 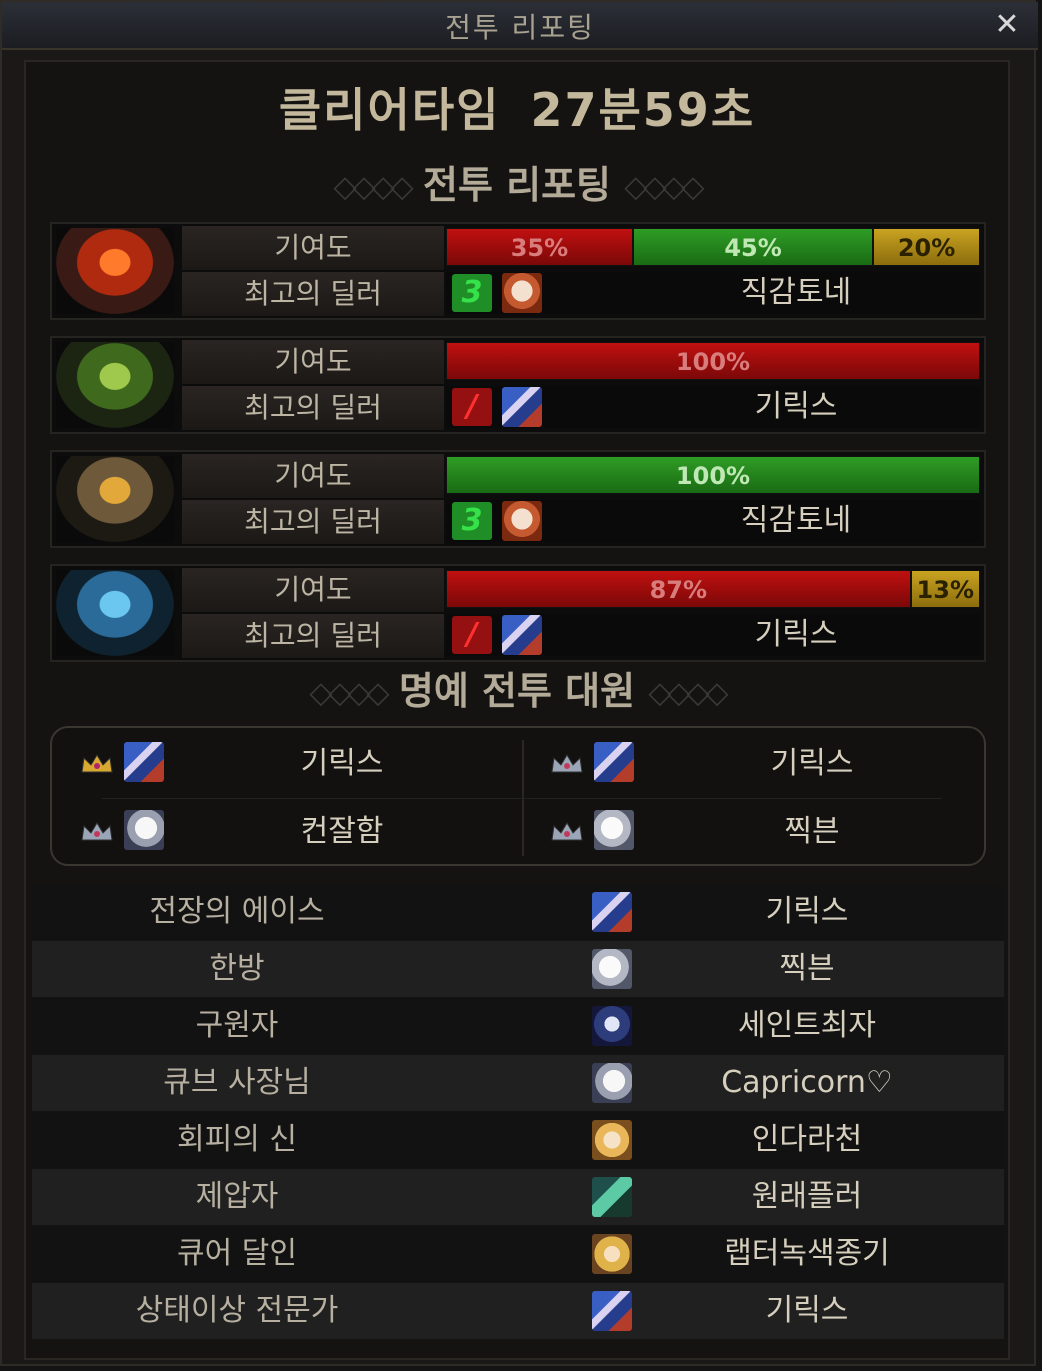 I want to click on award-recipient: 원래플러, so click(x=807, y=1196).